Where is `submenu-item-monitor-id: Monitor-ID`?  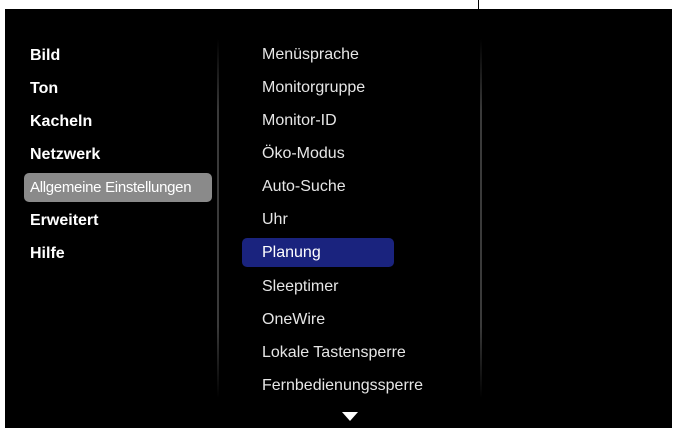
submenu-item-monitor-id: Monitor-ID is located at coordinates (289, 120).